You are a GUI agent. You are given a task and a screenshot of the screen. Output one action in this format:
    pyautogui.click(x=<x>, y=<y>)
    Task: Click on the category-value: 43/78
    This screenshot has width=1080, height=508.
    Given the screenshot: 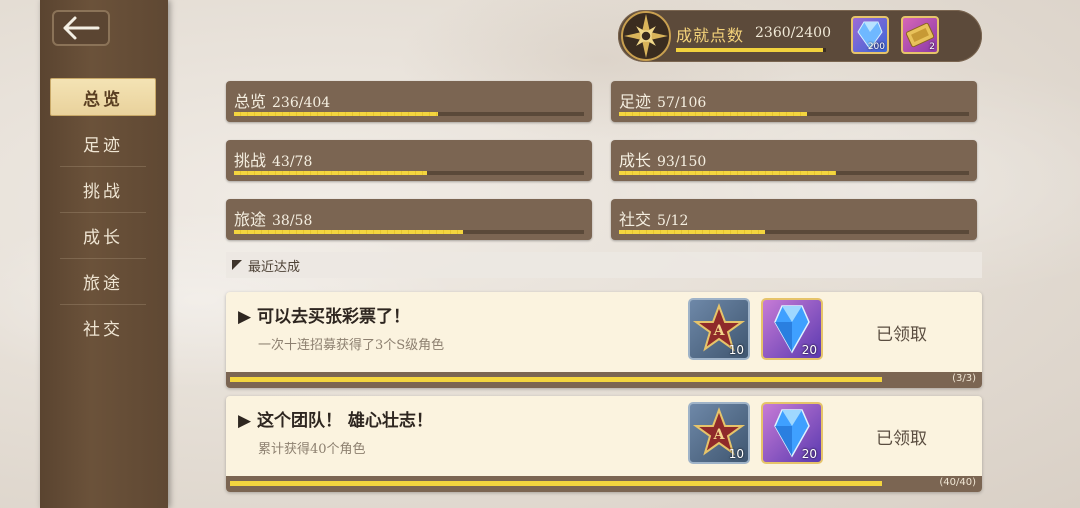 What is the action you would take?
    pyautogui.click(x=292, y=162)
    